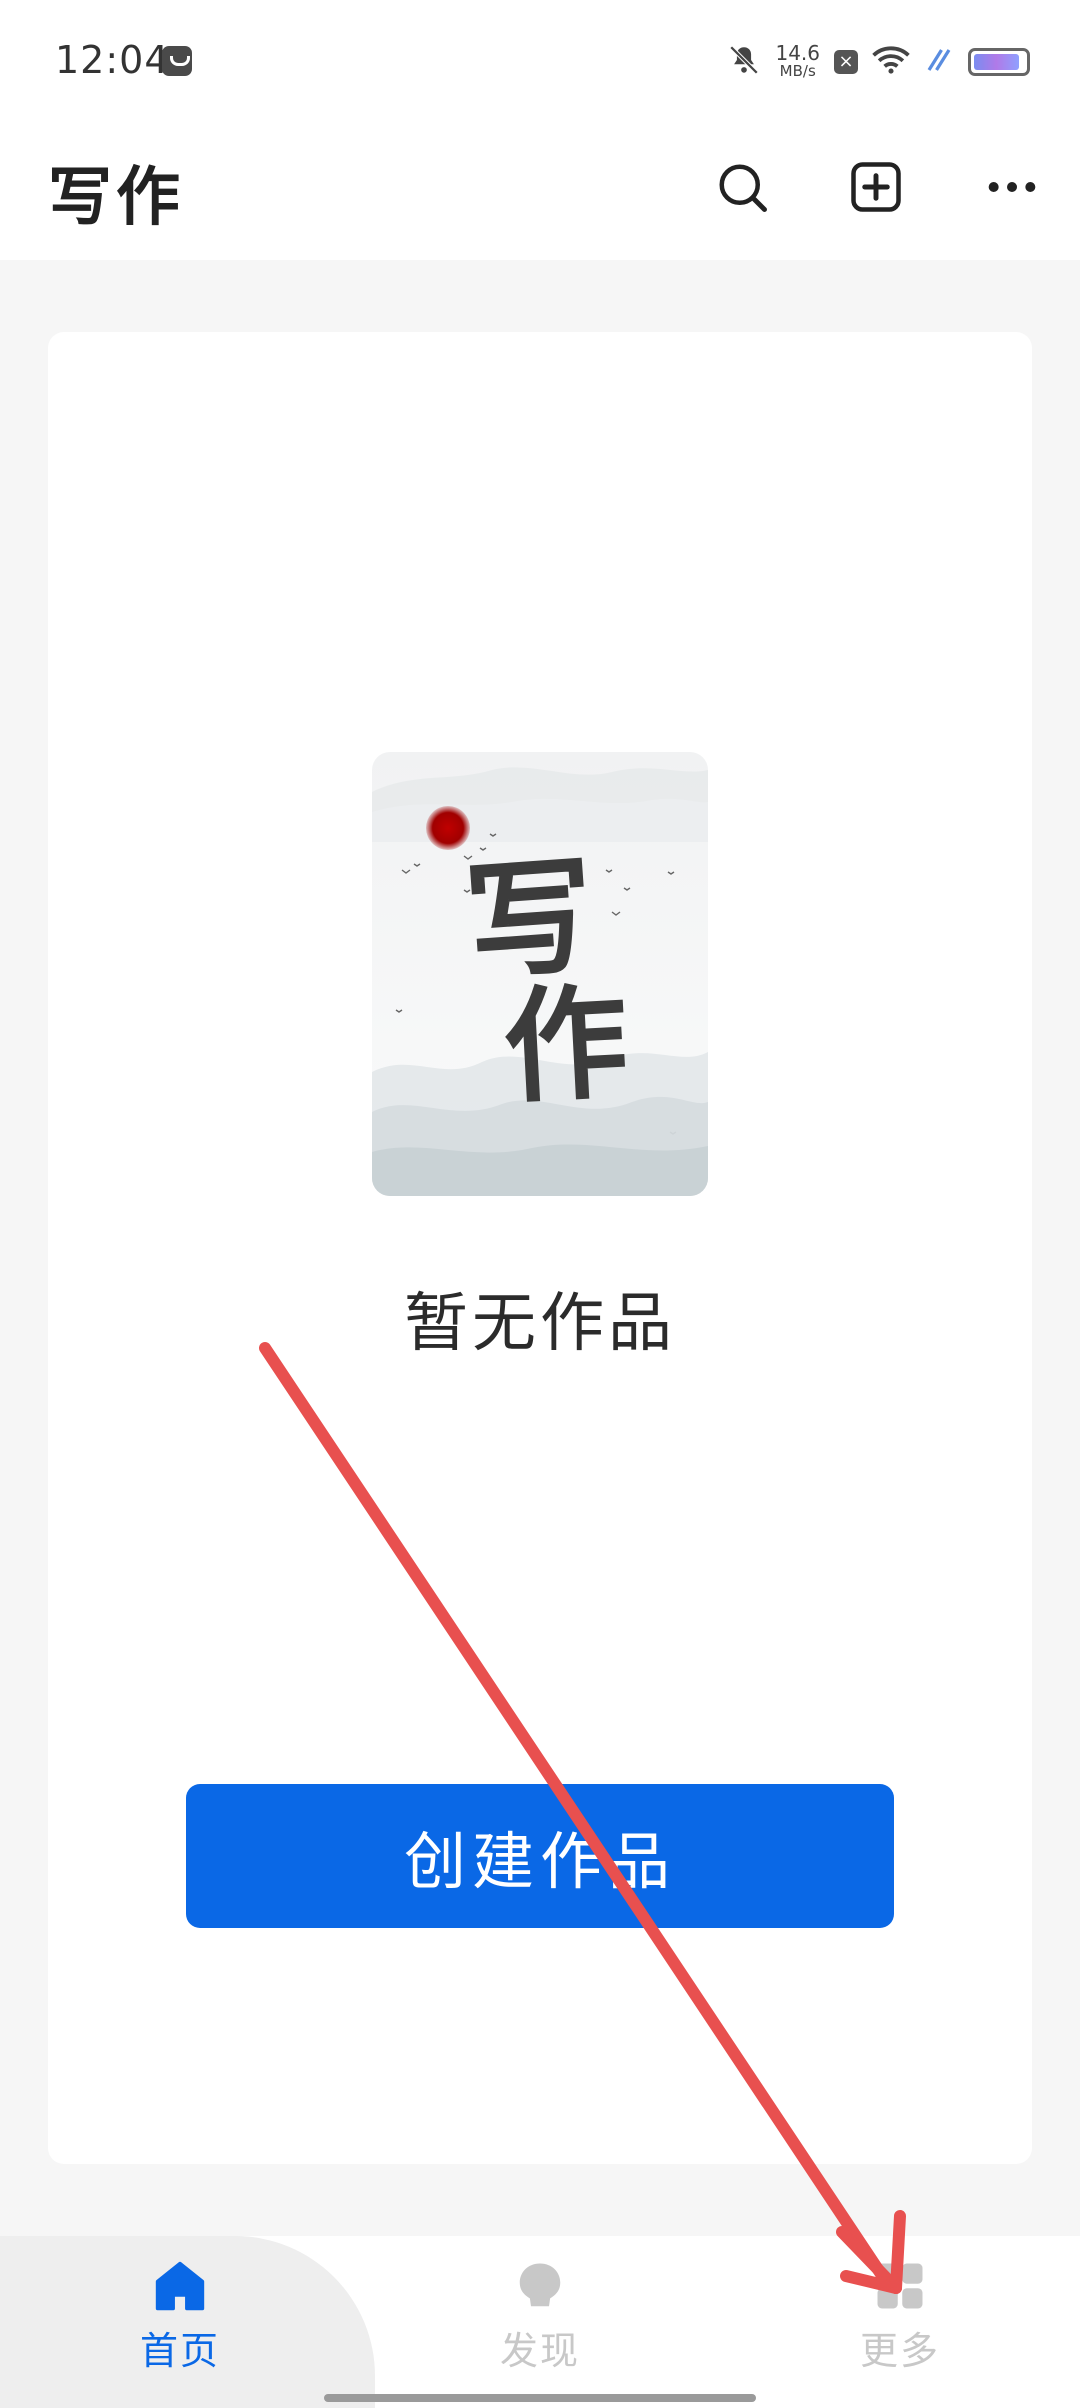 The image size is (1080, 2408). Describe the element at coordinates (797, 53) in the screenshot. I see `net-speed-value: 14.6` at that location.